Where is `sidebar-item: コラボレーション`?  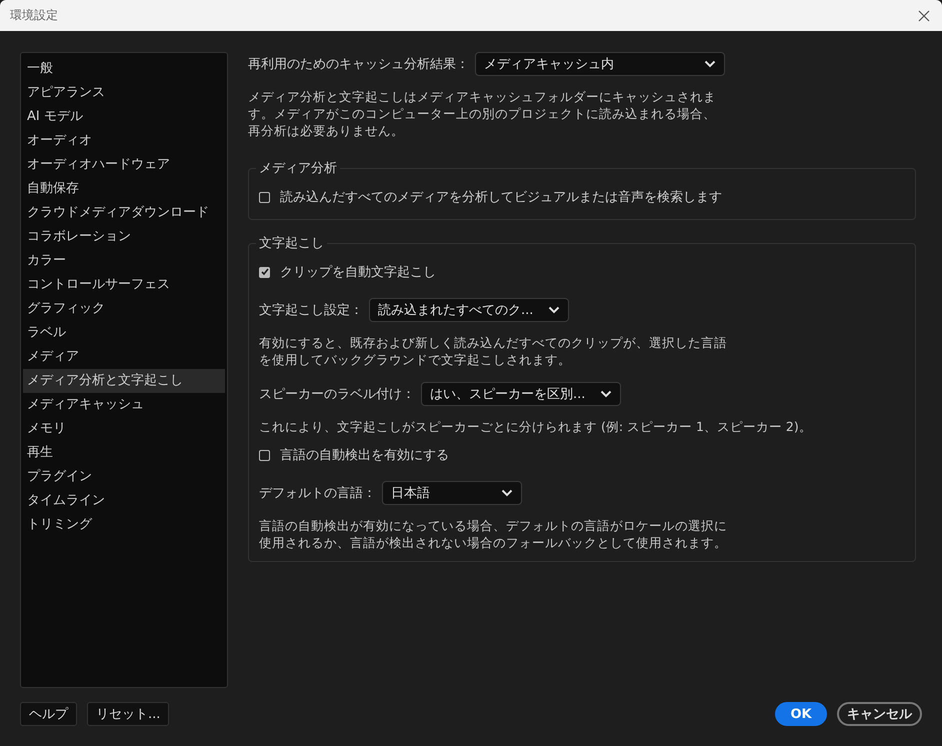 sidebar-item: コラボレーション is located at coordinates (124, 237).